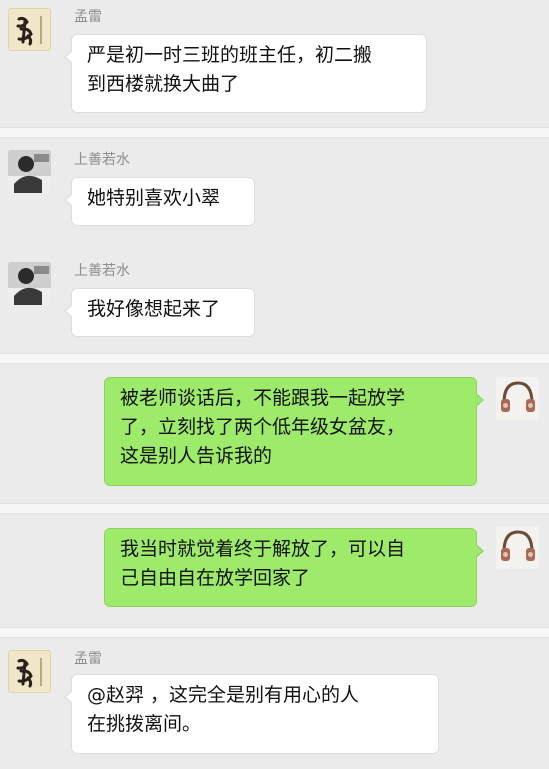  Describe the element at coordinates (154, 198) in the screenshot. I see `message-text: 她特别喜欢小翠` at that location.